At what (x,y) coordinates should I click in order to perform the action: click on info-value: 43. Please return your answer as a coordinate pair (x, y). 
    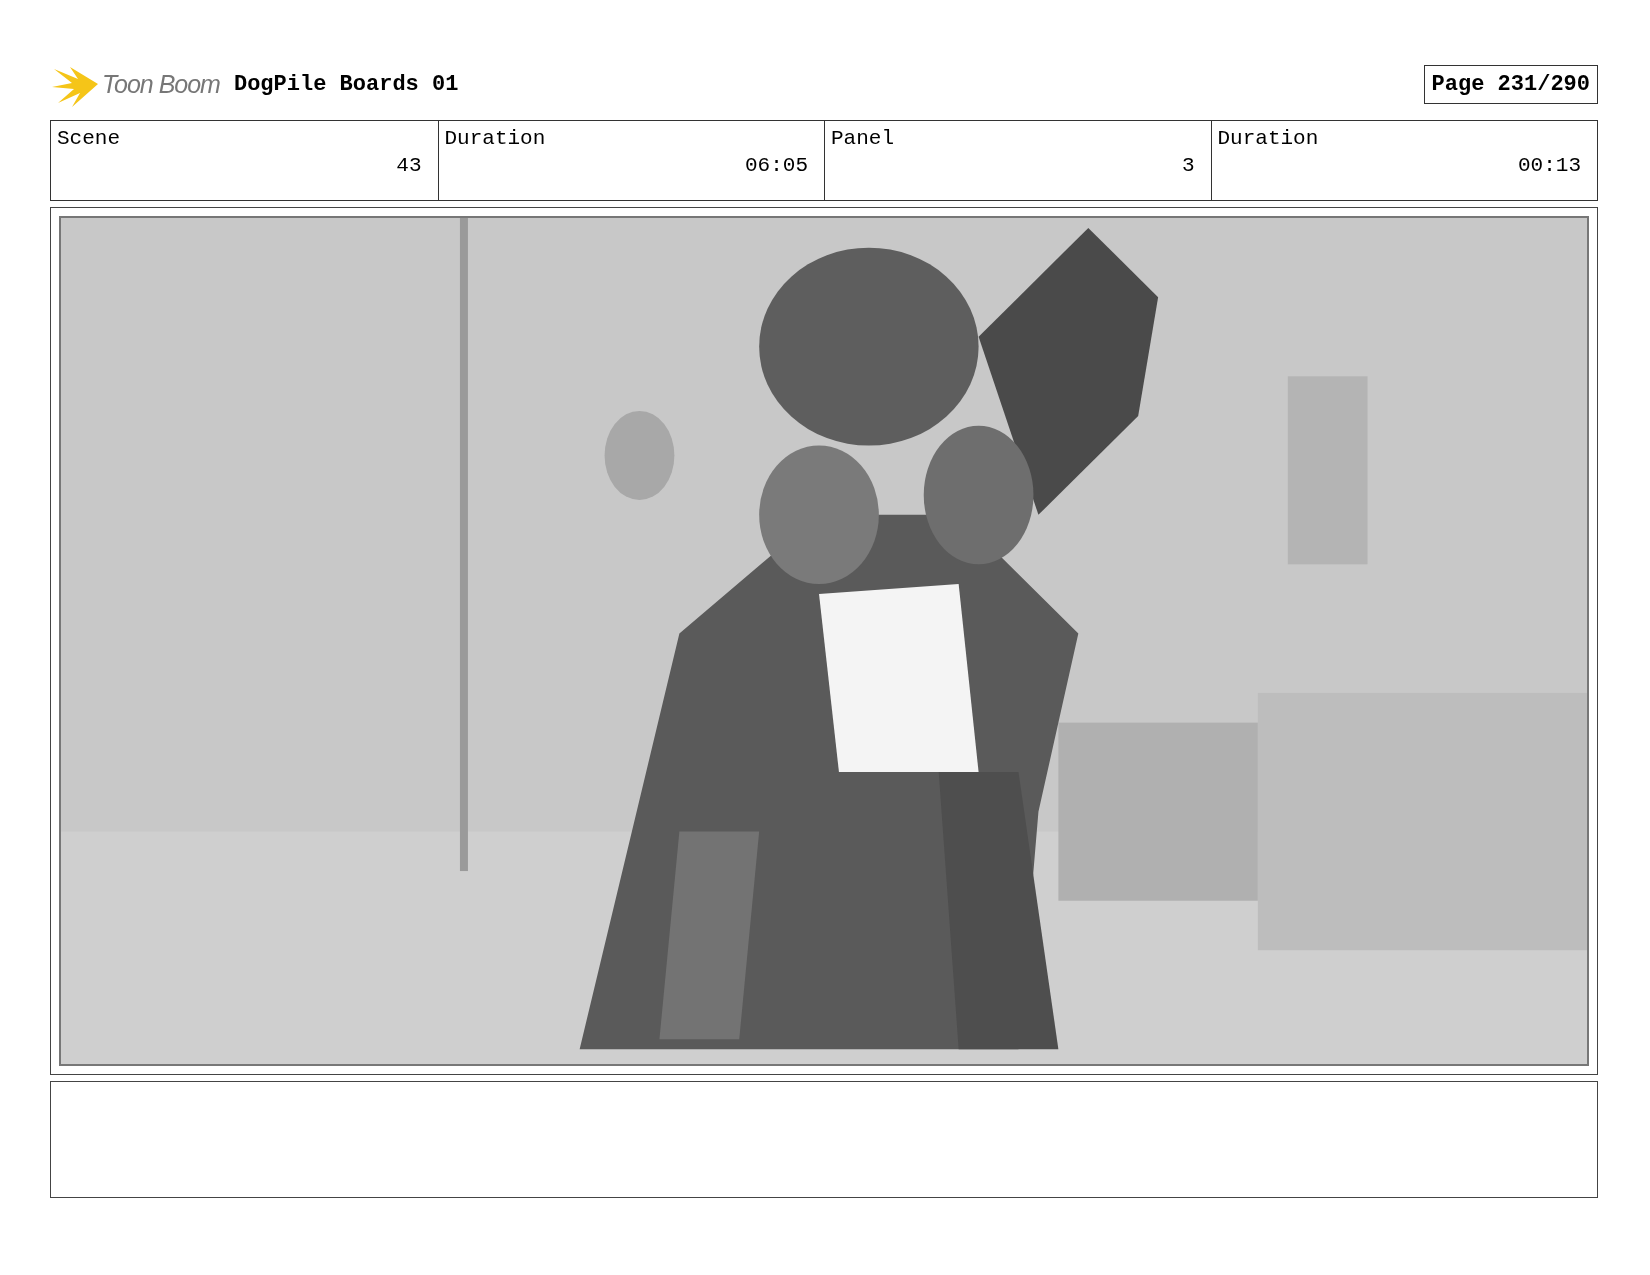
    Looking at the image, I should click on (409, 165).